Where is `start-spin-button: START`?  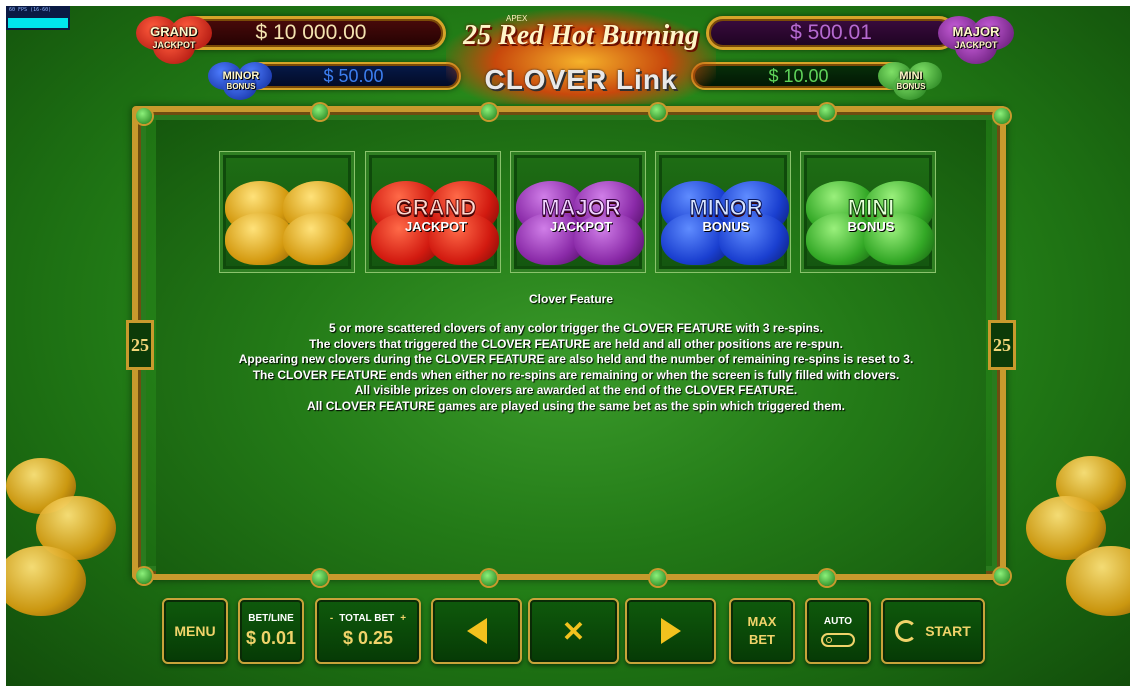 start-spin-button: START is located at coordinates (933, 631).